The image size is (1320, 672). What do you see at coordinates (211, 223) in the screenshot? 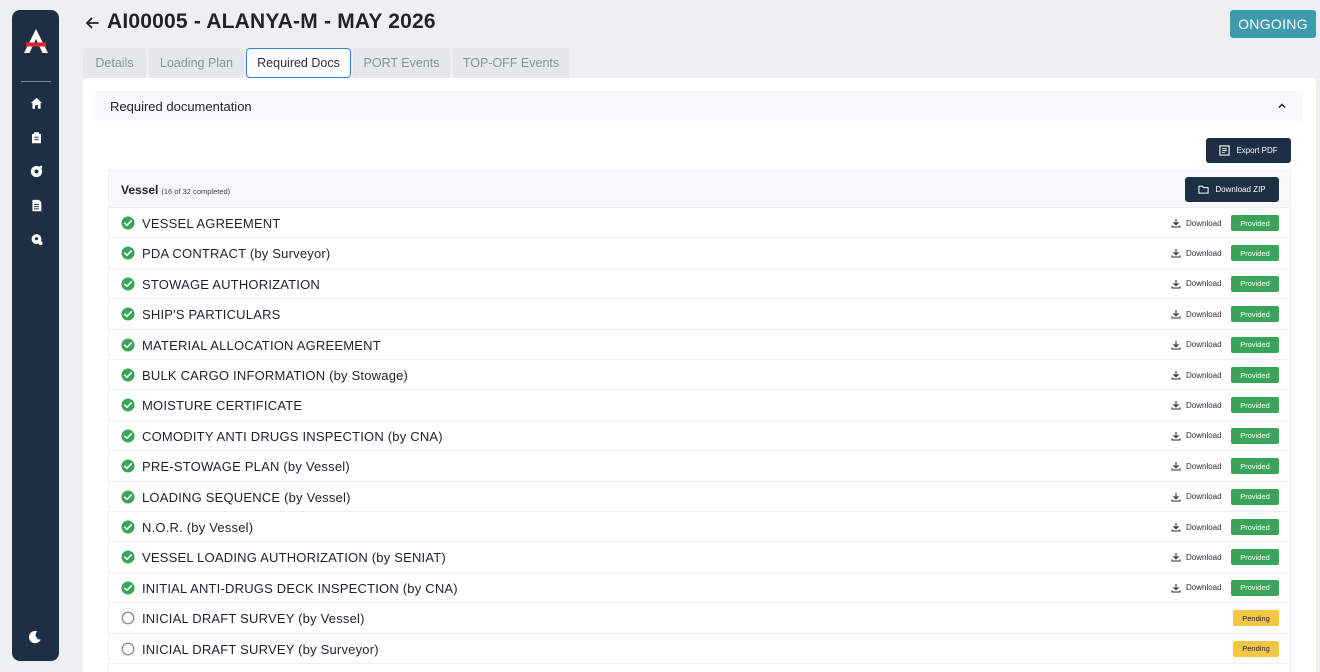
I see `document-label: VESSEL AGREEMENT` at bounding box center [211, 223].